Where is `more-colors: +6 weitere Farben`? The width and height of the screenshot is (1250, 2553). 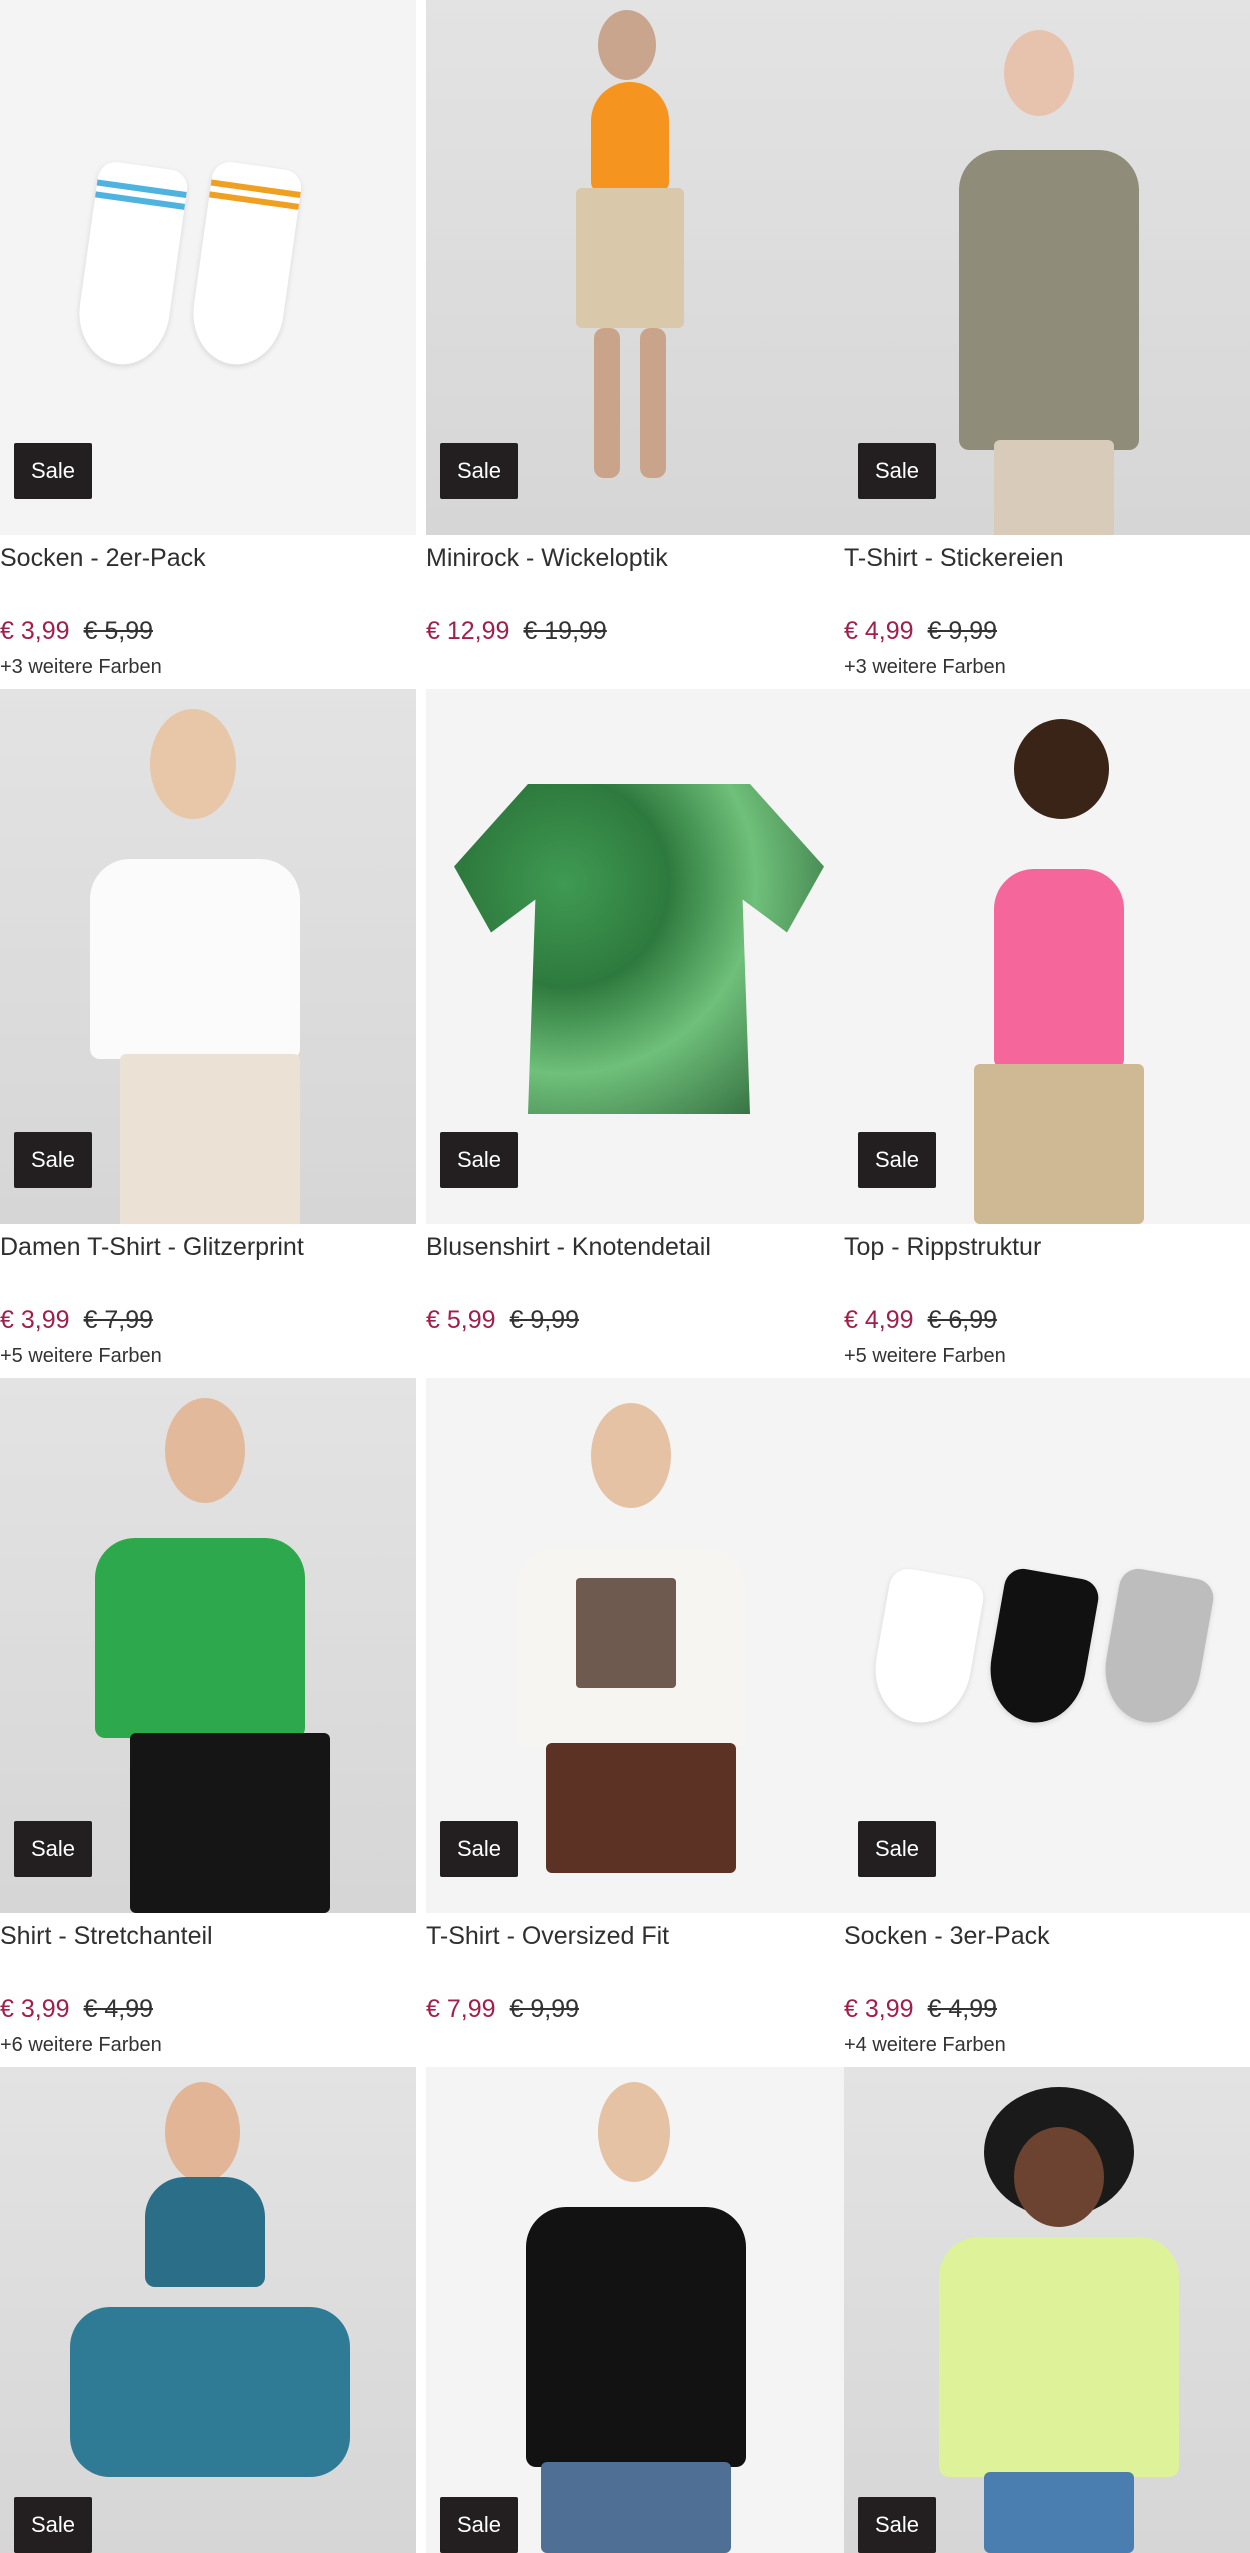
more-colors: +6 weitere Farben is located at coordinates (81, 2045).